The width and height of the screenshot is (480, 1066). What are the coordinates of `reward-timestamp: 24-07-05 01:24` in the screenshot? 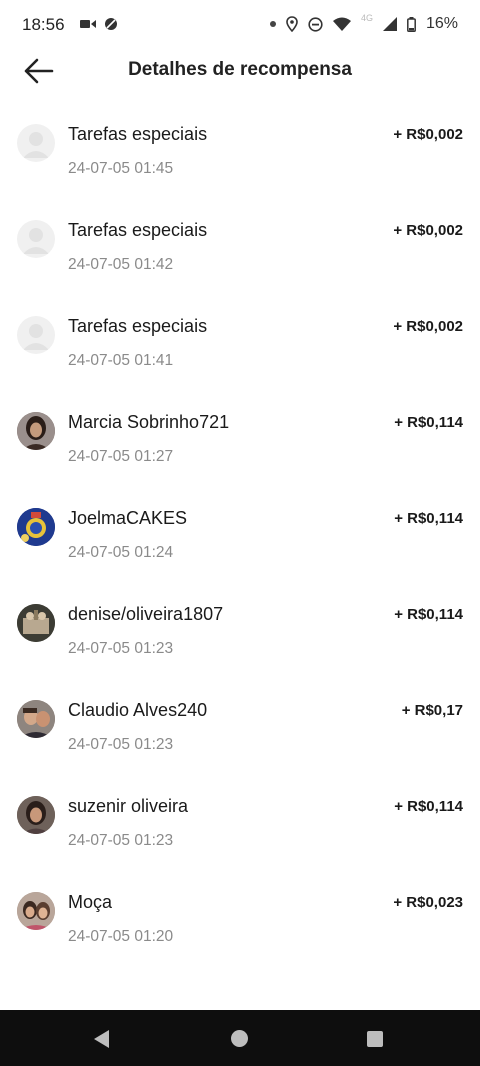 It's located at (121, 552).